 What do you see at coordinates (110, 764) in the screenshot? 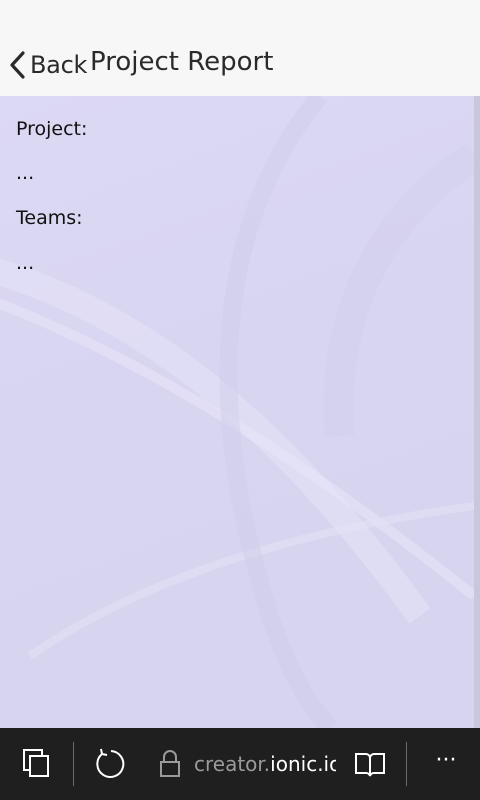
I see `refresh-icon` at bounding box center [110, 764].